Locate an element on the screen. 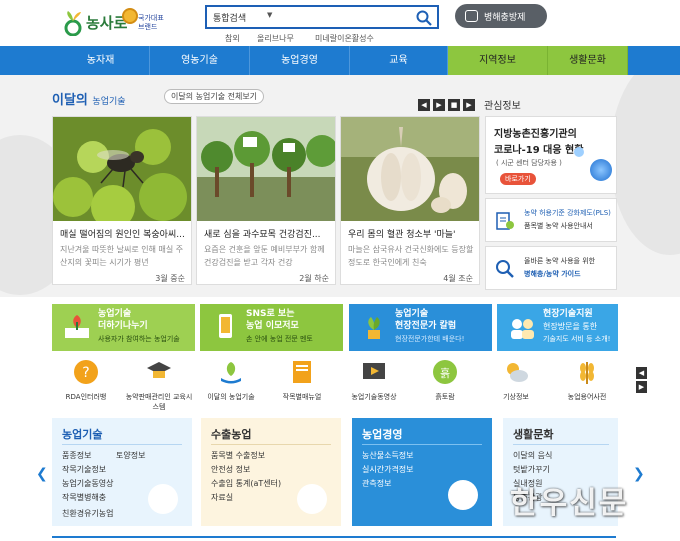 Image resolution: width=680 pixels, height=541 pixels. wheat-icon is located at coordinates (587, 373).